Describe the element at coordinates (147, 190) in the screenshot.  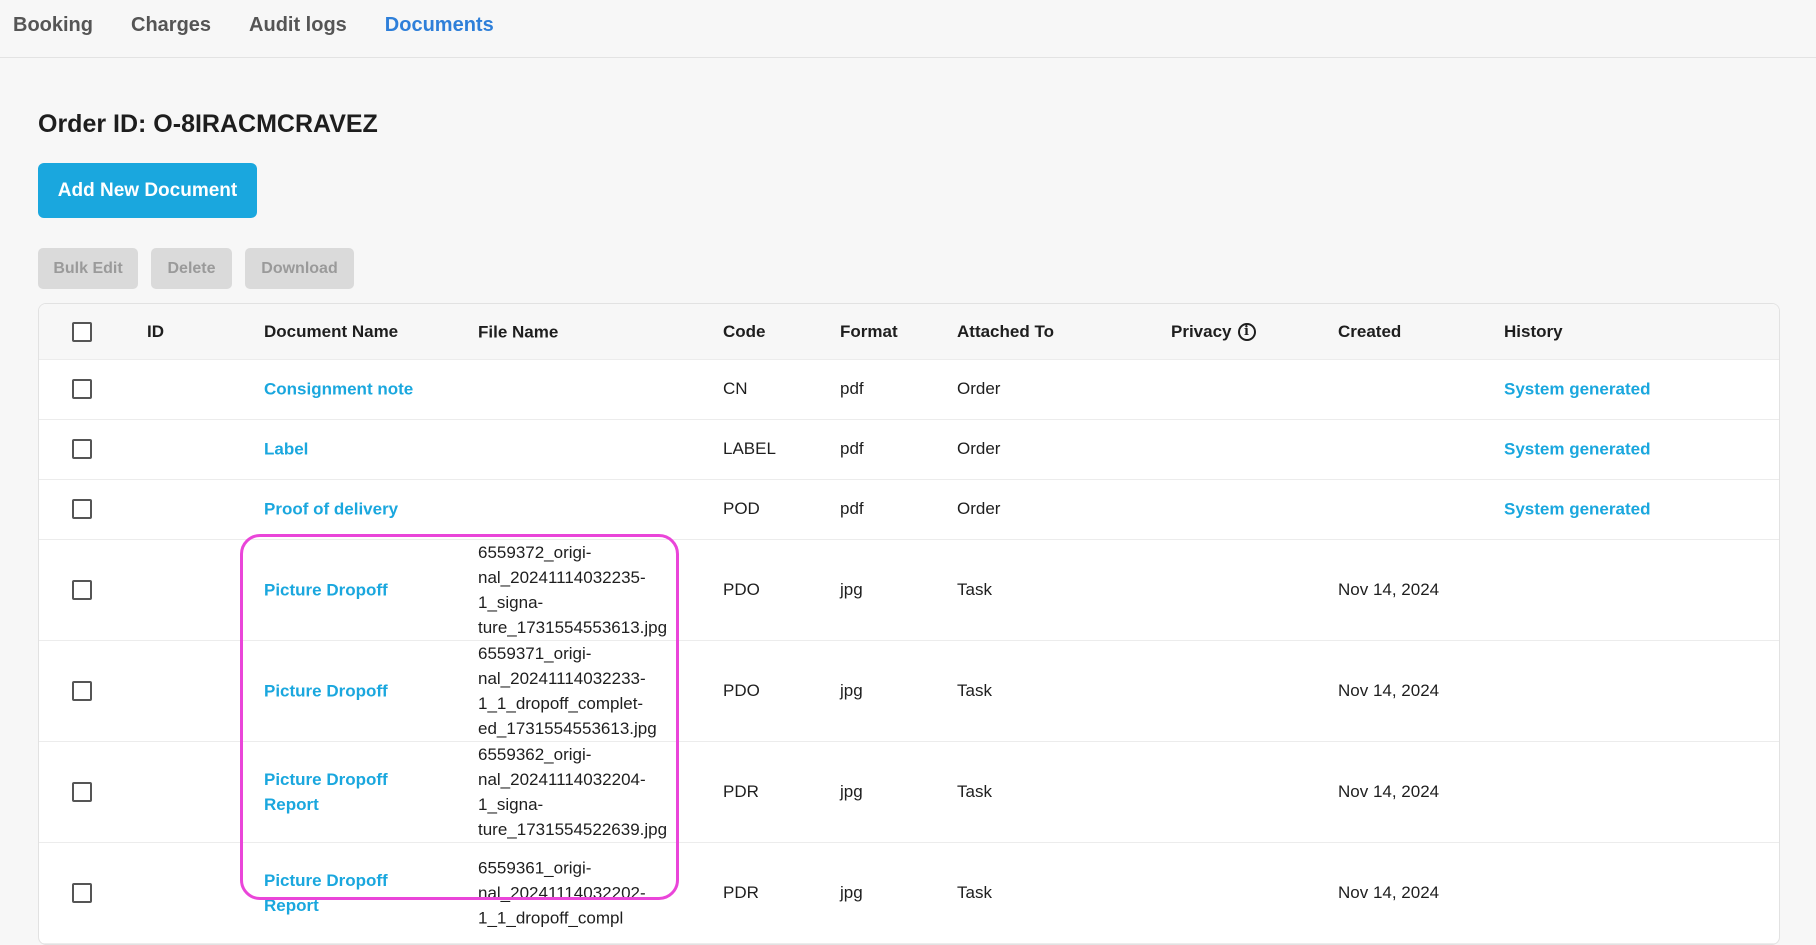
I see `add-new-document-button: Add New Document` at that location.